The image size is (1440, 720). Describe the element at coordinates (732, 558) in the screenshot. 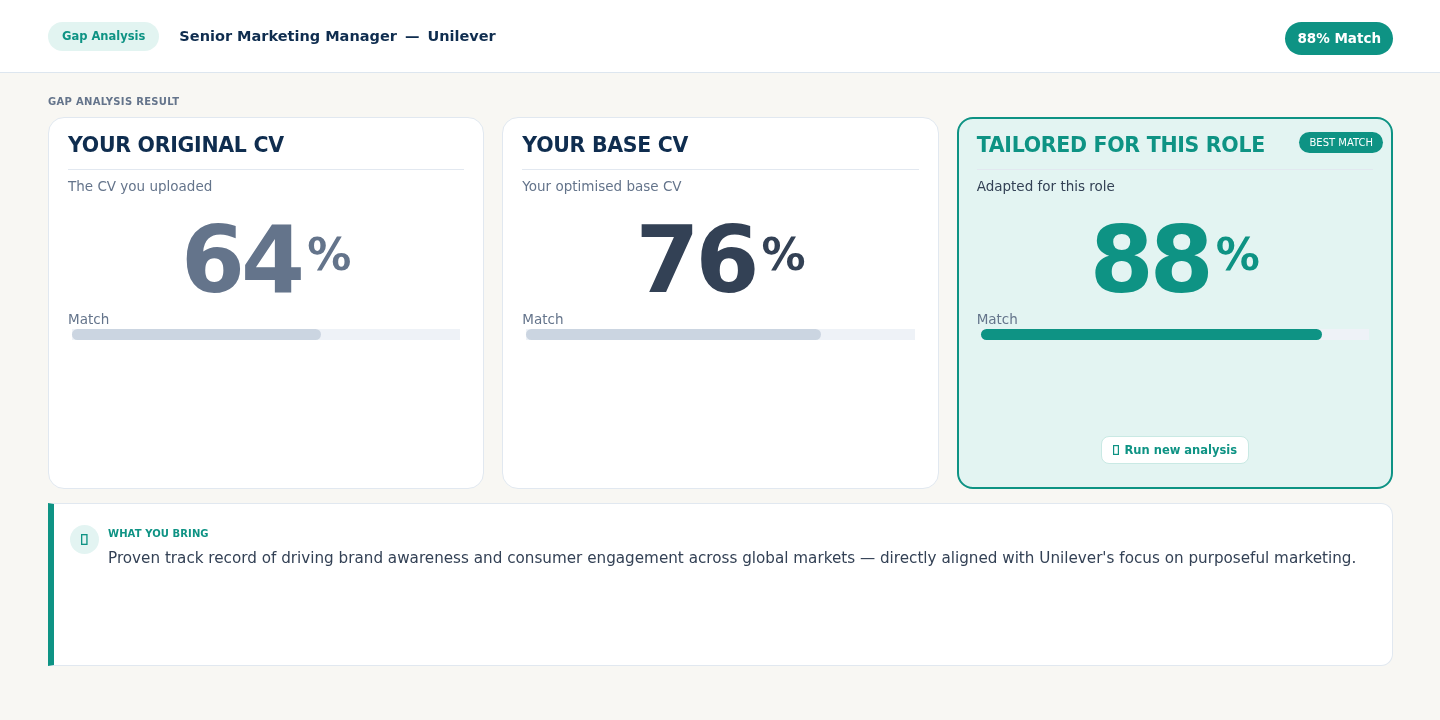

I see `insight-text: Proven track record of driving brand awareness and consumer engagement across global markets — directly aligned with Unilever's focus on purposeful marketing.` at that location.